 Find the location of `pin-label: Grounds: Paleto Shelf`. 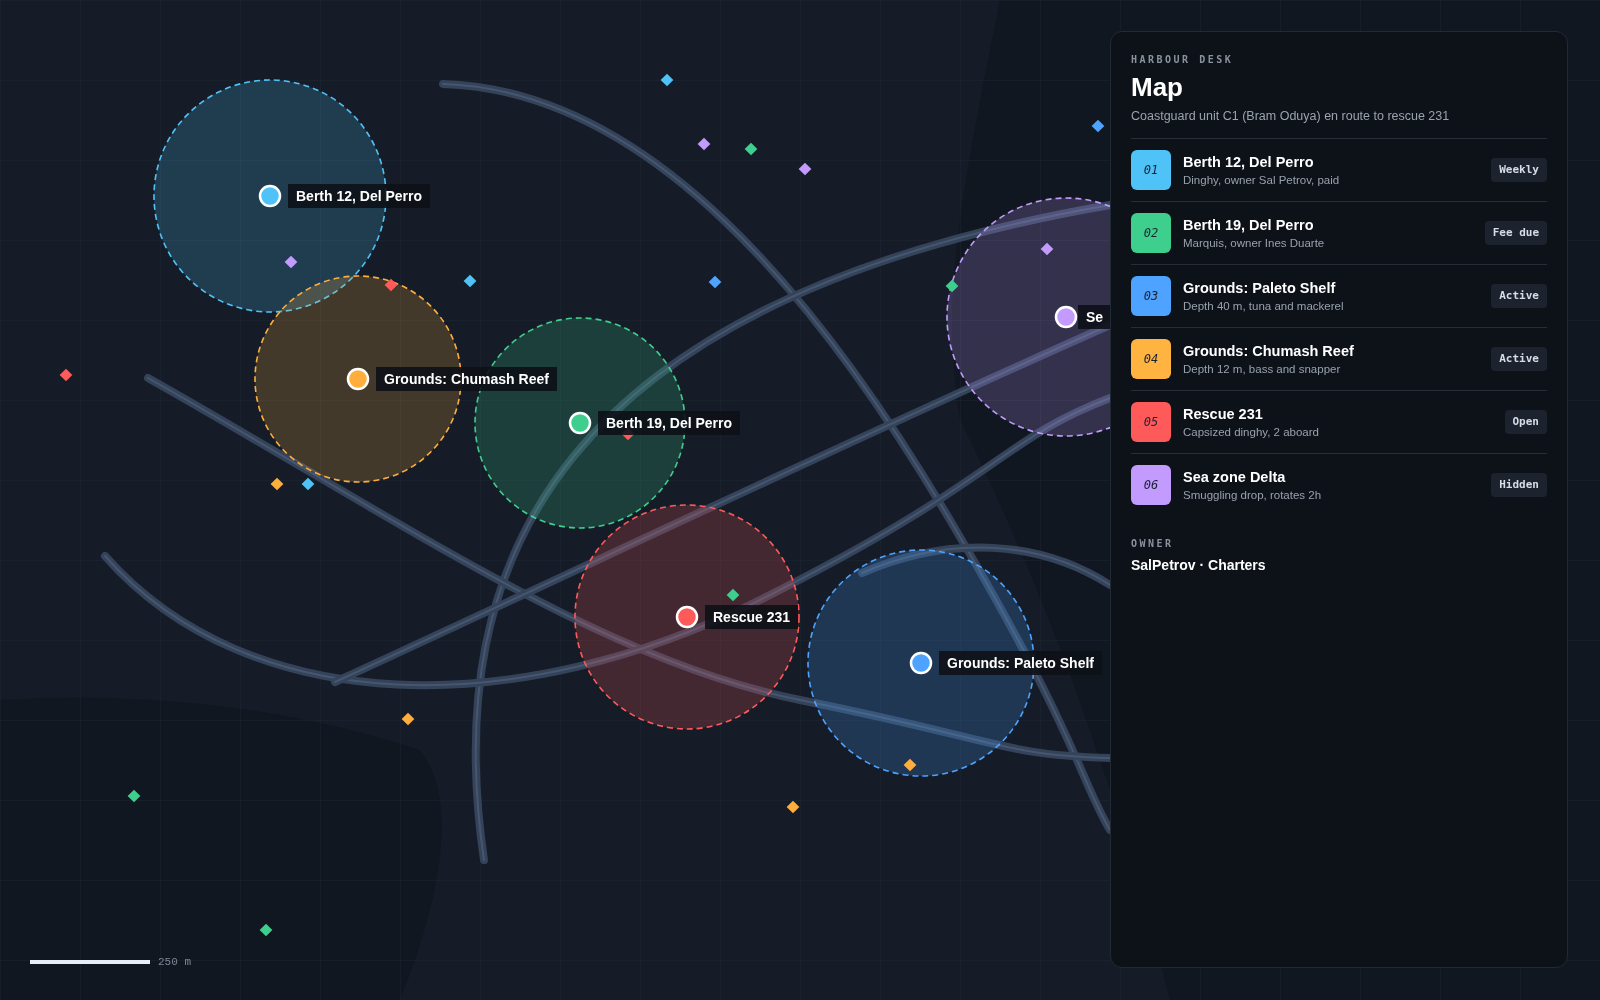

pin-label: Grounds: Paleto Shelf is located at coordinates (1020, 663).